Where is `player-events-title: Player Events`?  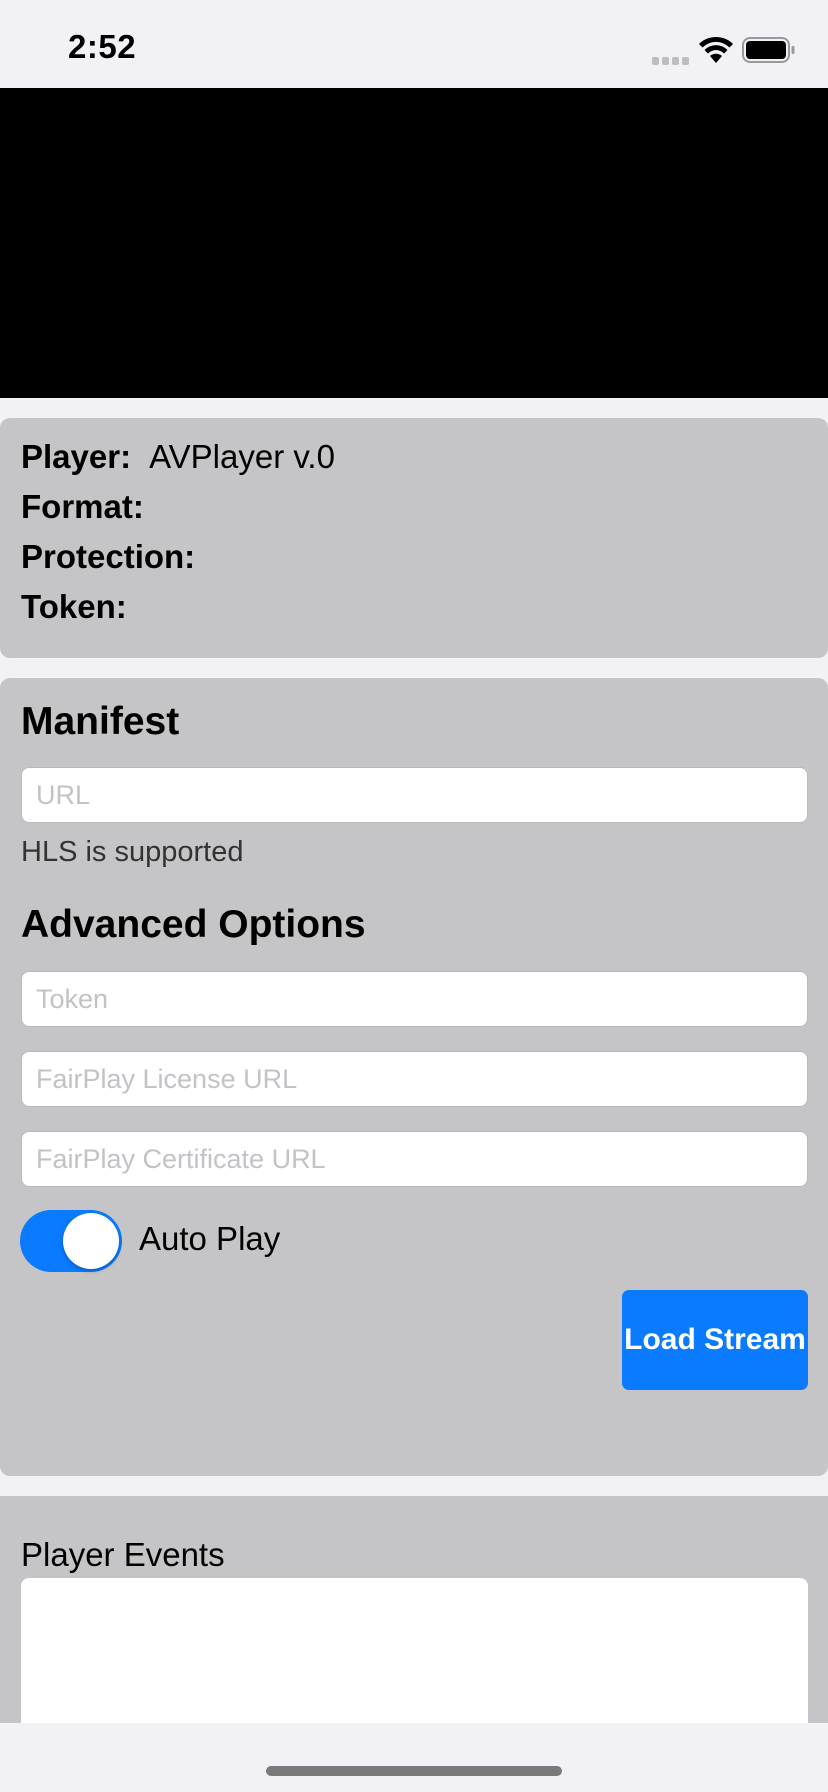 player-events-title: Player Events is located at coordinates (123, 1554).